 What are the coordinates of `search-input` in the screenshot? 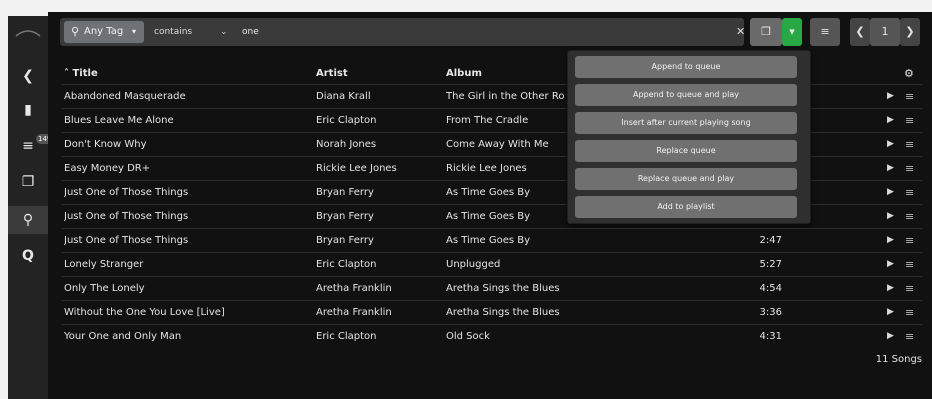 It's located at (482, 32).